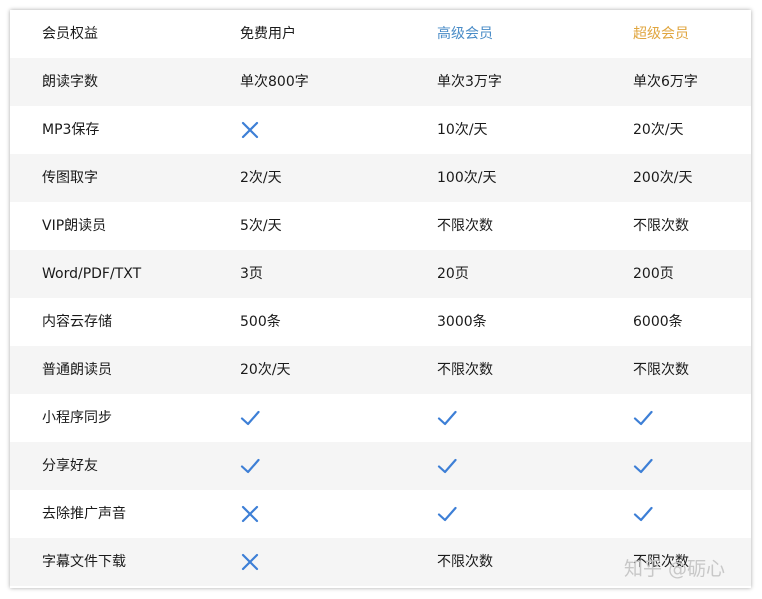 This screenshot has height=599, width=762. What do you see at coordinates (380, 178) in the screenshot?
I see `table-row: 传图取字 2次/天 100次/天 200次/天` at bounding box center [380, 178].